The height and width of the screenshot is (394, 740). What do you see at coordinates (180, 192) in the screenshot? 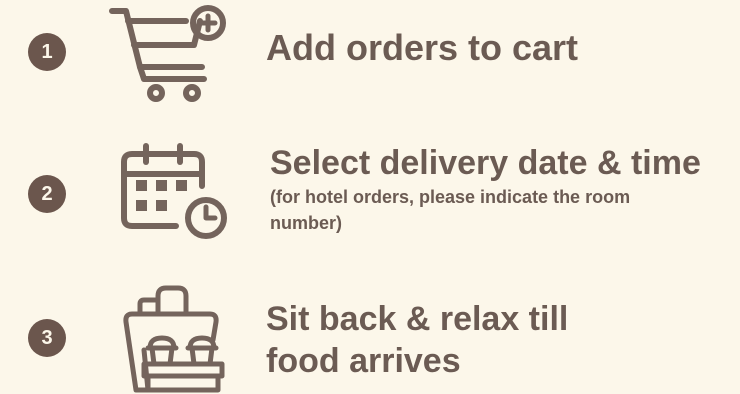
I see `calendar-clock-icon` at bounding box center [180, 192].